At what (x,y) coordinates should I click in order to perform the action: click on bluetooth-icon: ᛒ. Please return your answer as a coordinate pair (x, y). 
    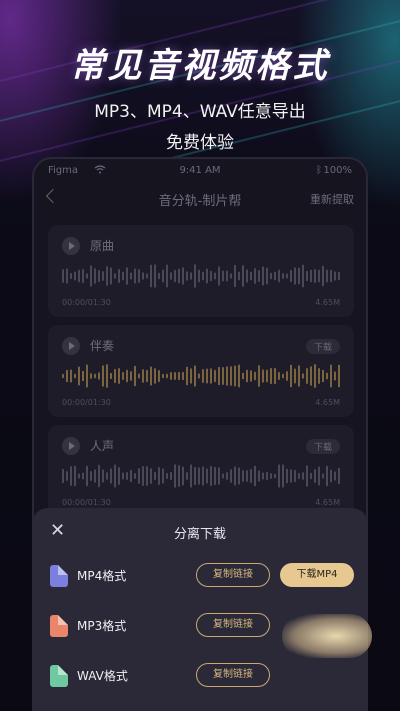
    Looking at the image, I should click on (319, 170).